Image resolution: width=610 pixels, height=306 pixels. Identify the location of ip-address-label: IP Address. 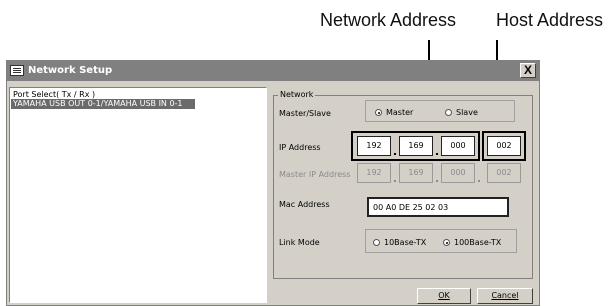
(300, 147).